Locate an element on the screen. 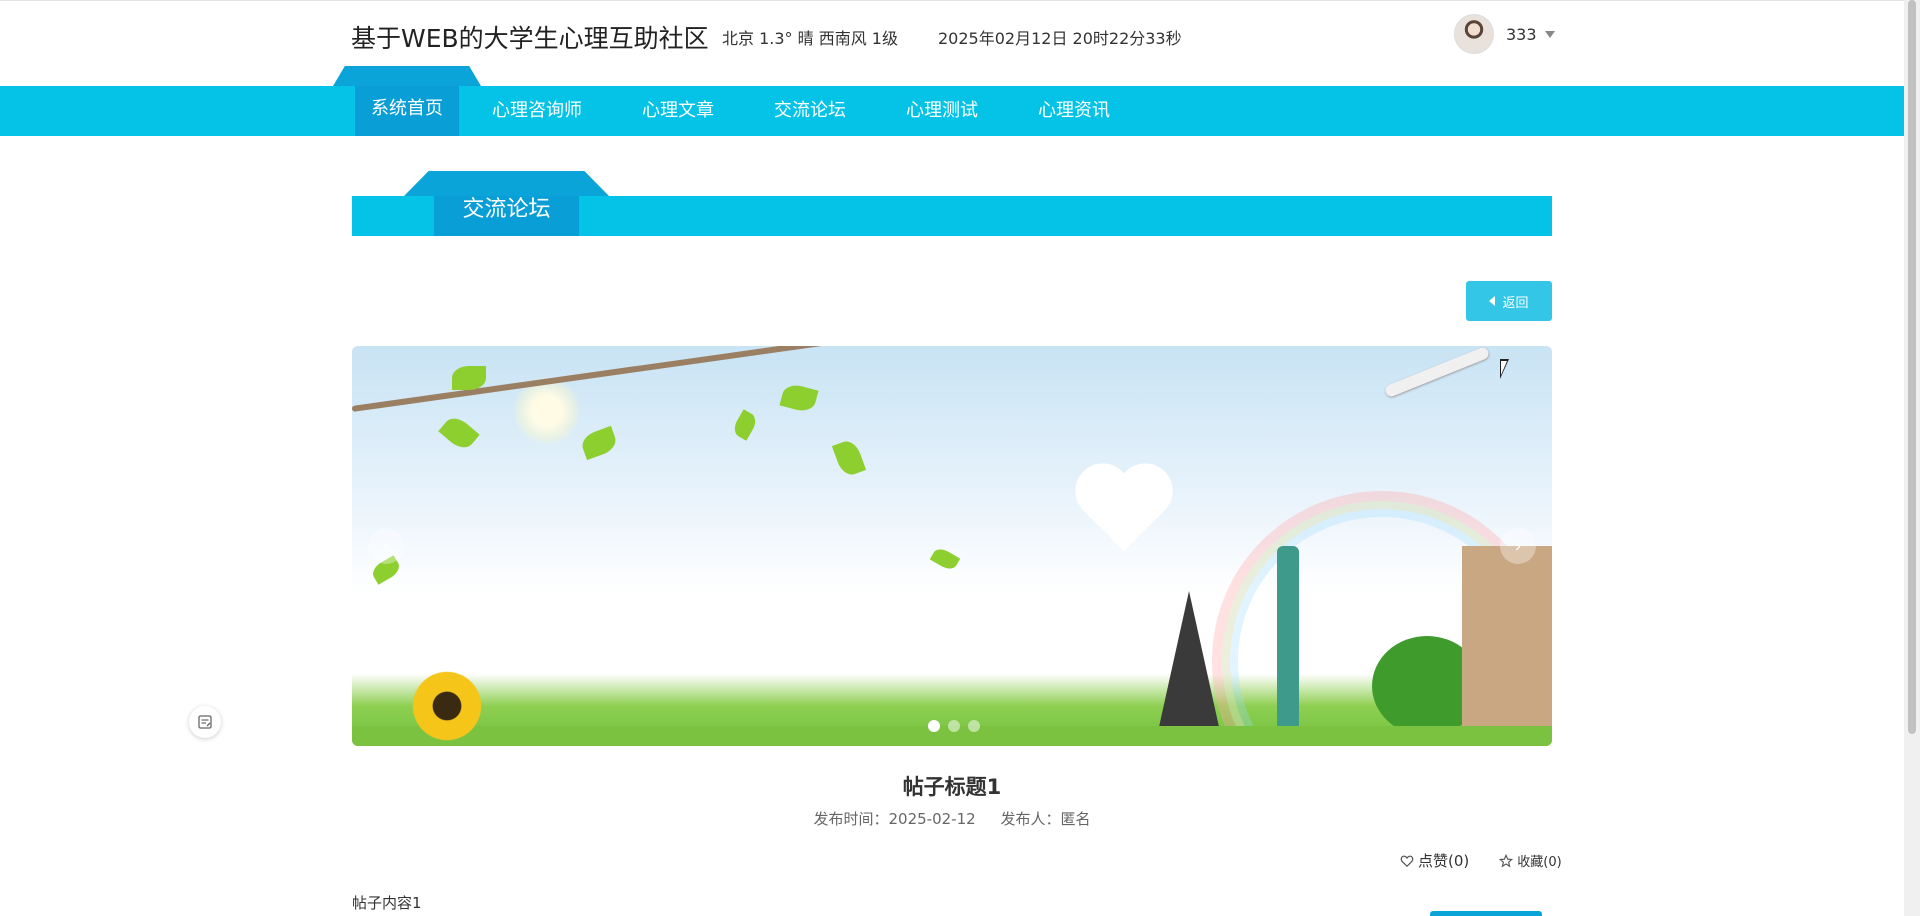  post-publish-time: 发布时间：2025-02-12 is located at coordinates (894, 819).